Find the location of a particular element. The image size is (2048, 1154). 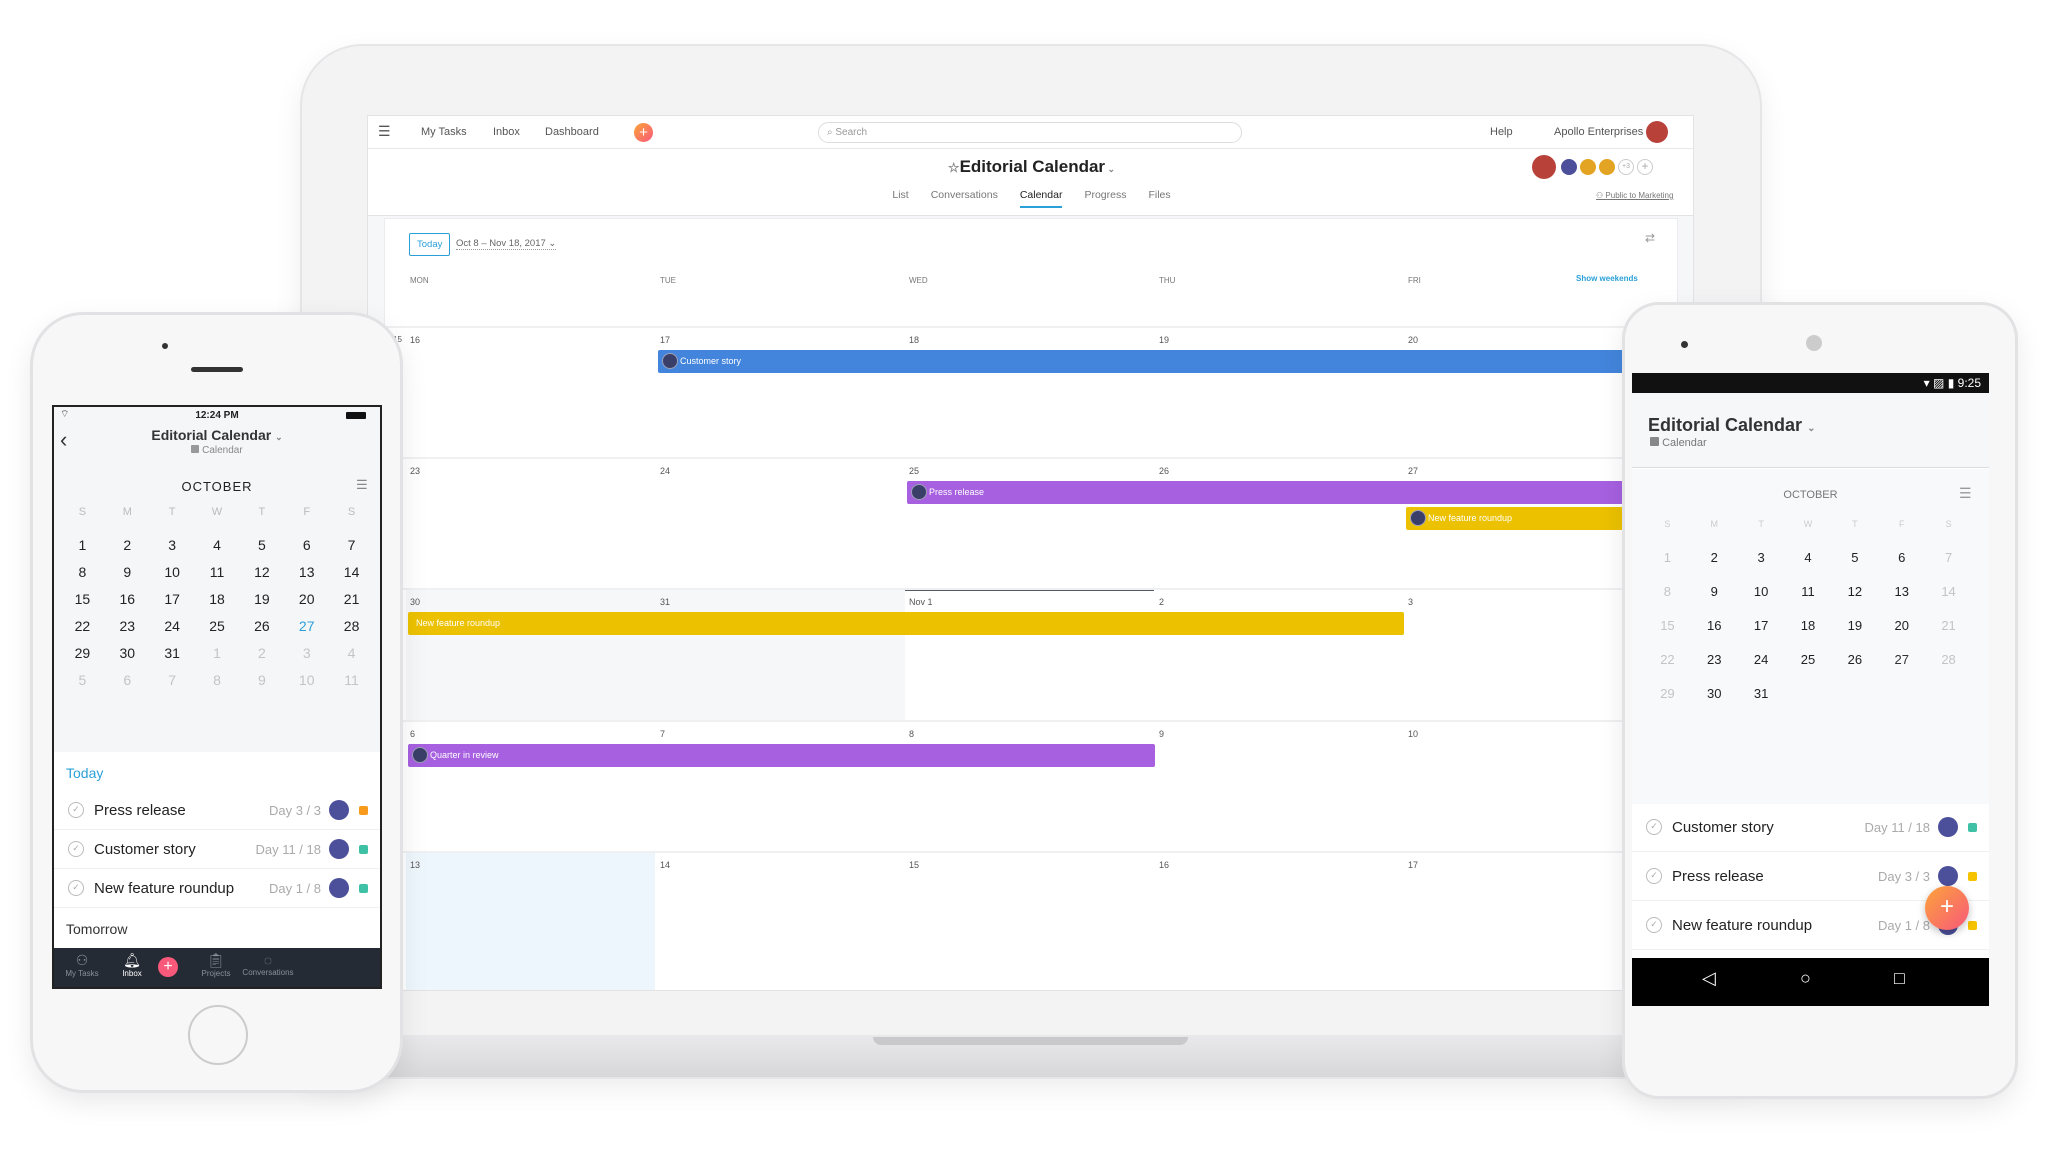

calendar-event: Customer story is located at coordinates (1142, 361).